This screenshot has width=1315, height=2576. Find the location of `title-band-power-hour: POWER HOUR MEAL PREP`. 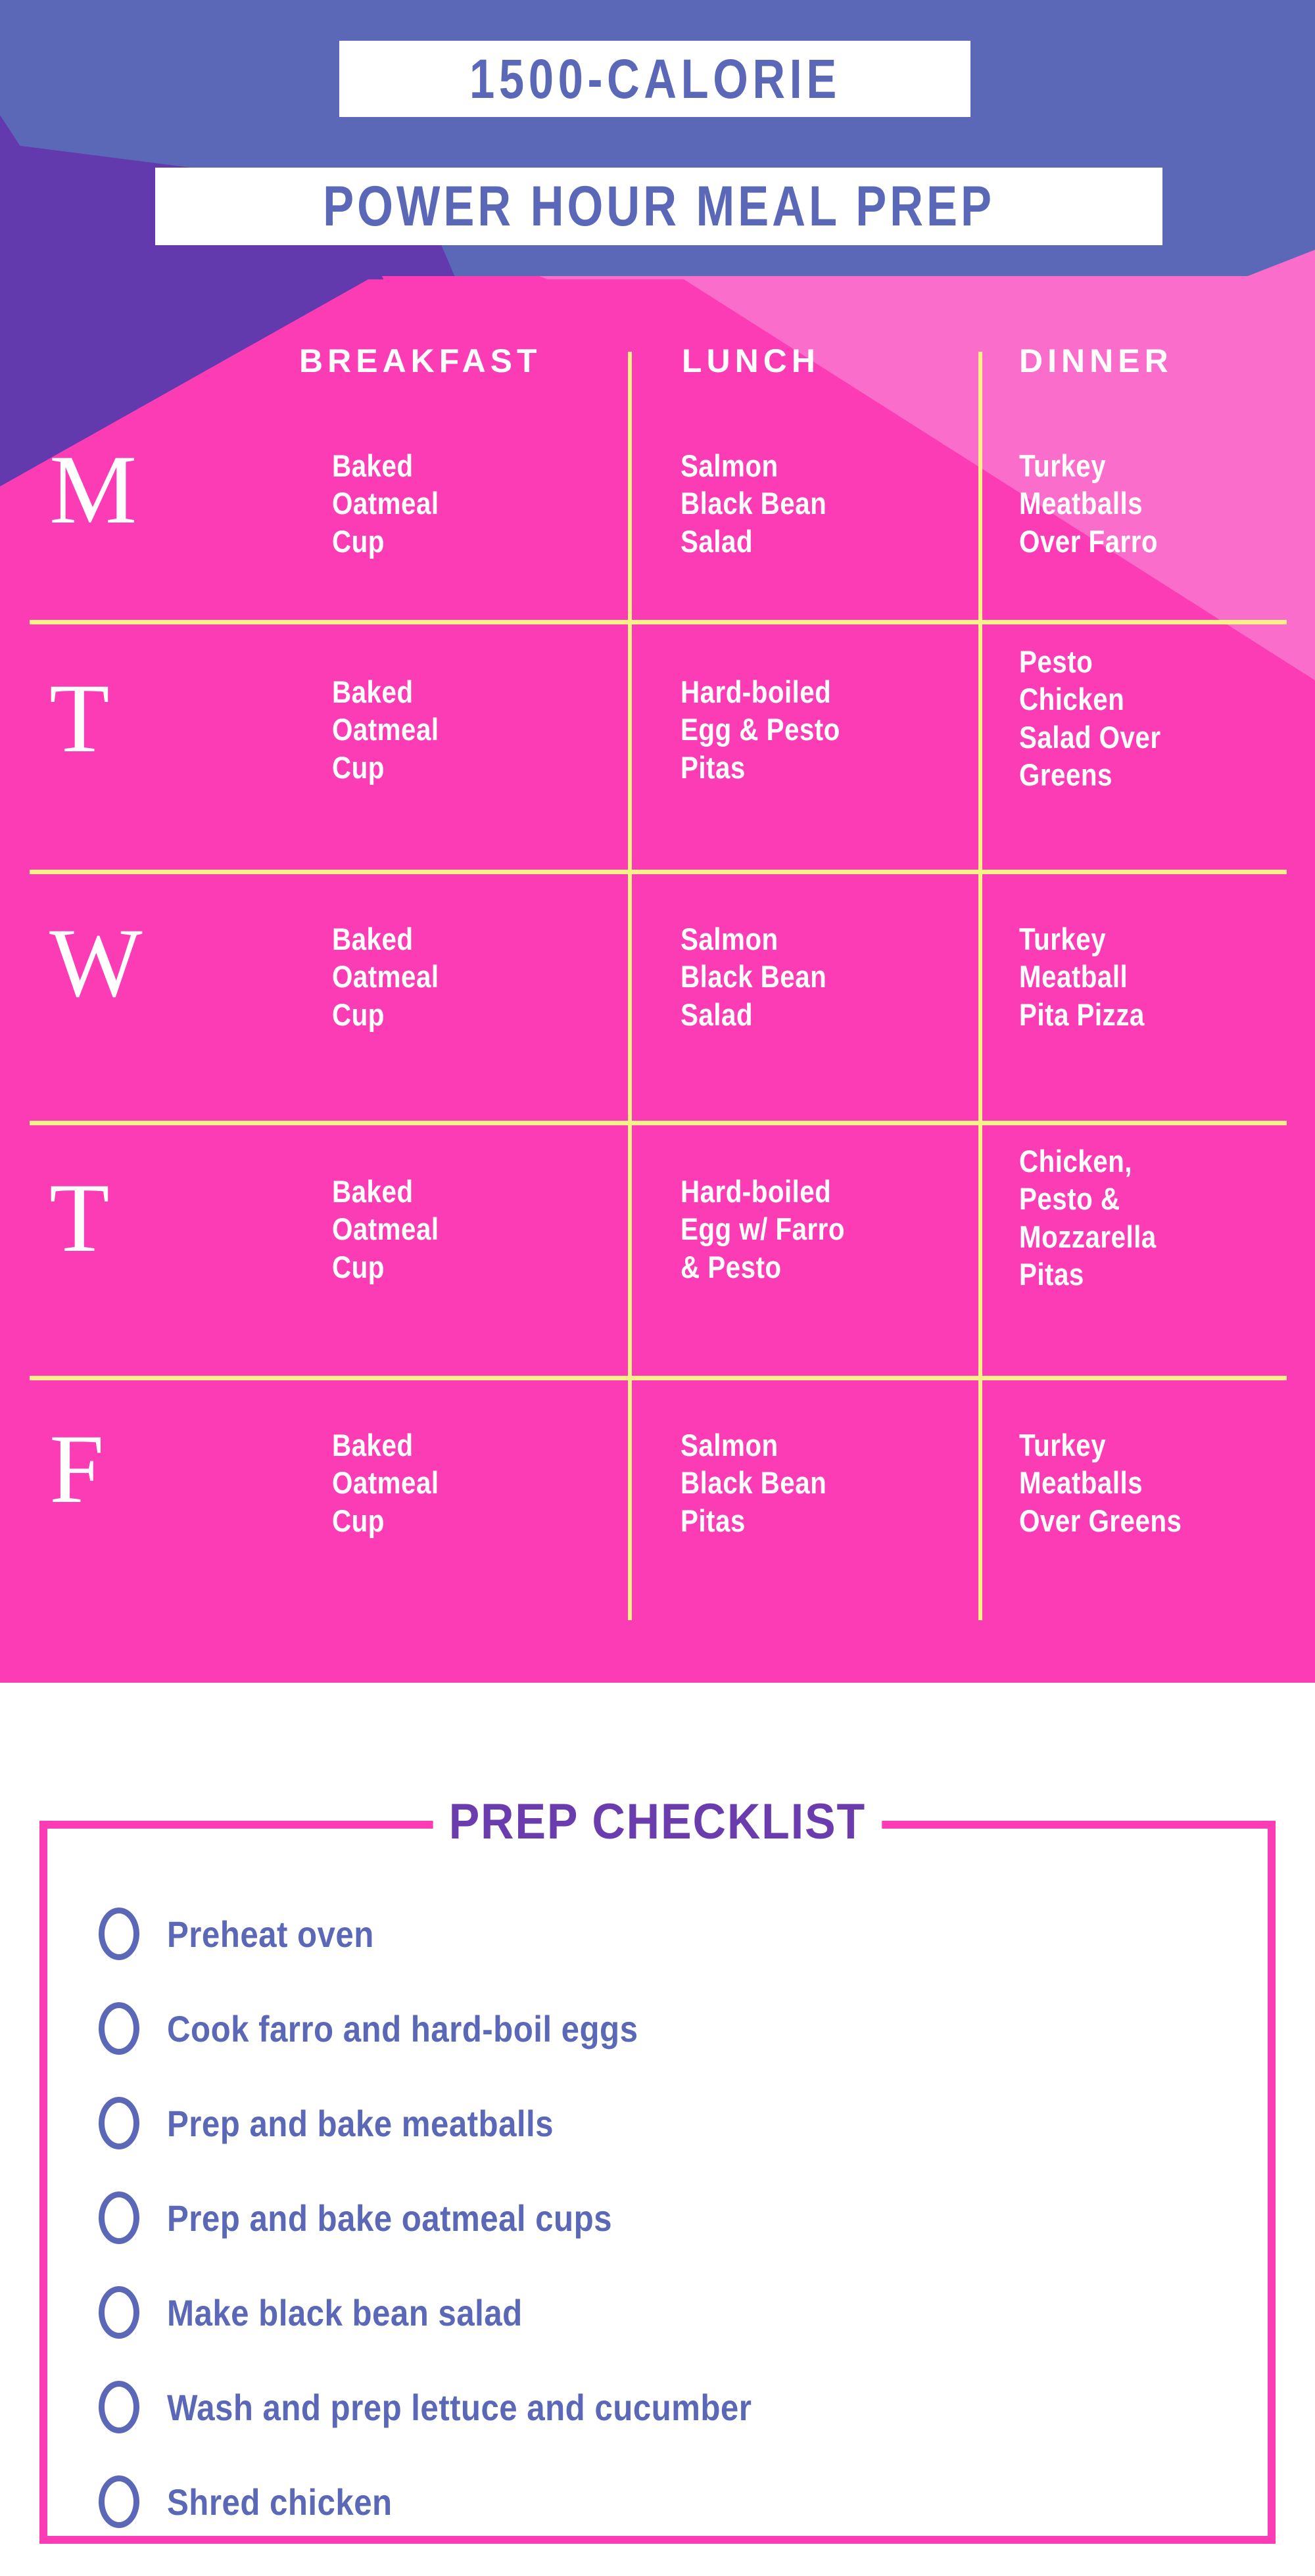

title-band-power-hour: POWER HOUR MEAL PREP is located at coordinates (658, 207).